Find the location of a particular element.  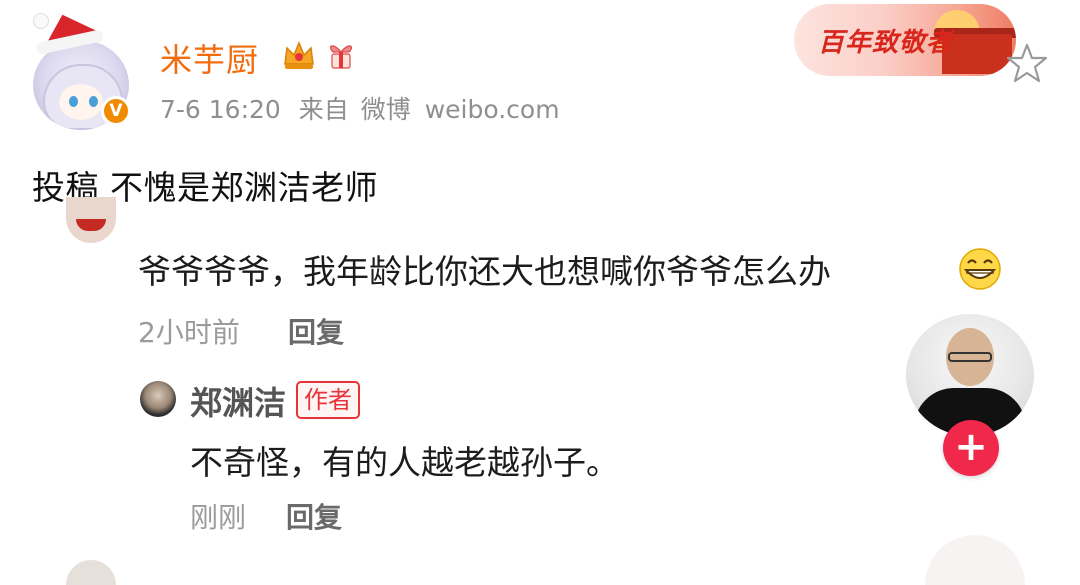

gift-bow-icon is located at coordinates (341, 55).